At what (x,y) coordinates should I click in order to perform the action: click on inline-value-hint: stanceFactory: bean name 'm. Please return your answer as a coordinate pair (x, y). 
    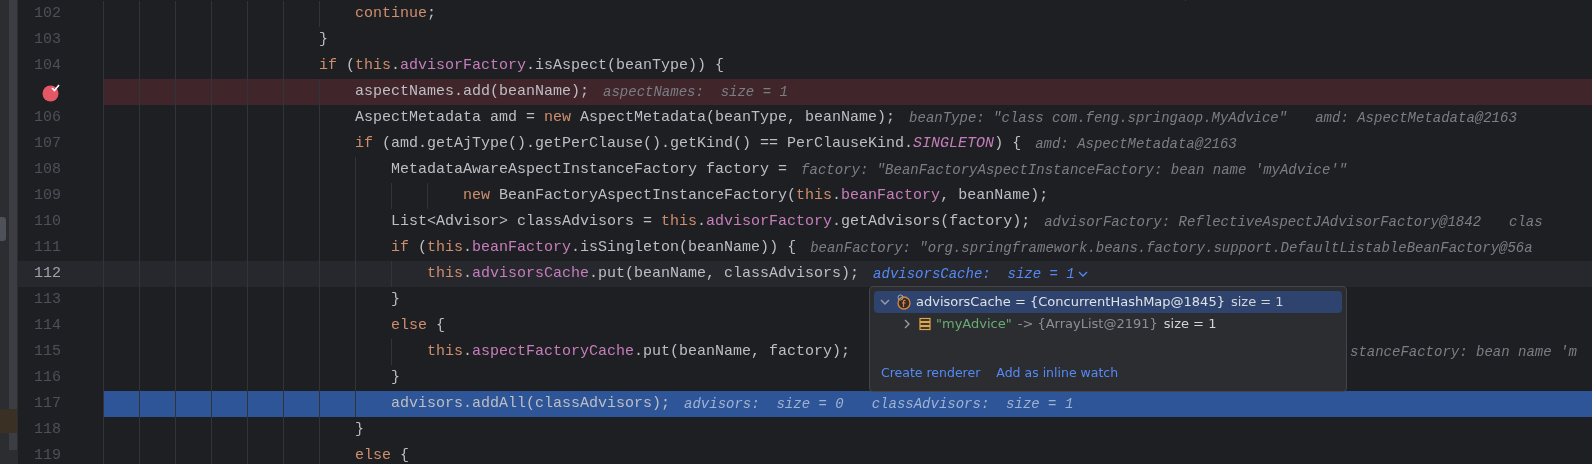
    Looking at the image, I should click on (1463, 352).